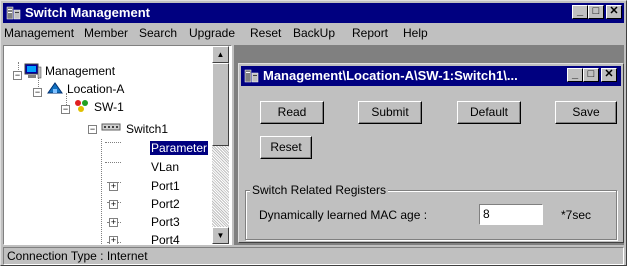 Image resolution: width=627 pixels, height=266 pixels. I want to click on menu-backup: BackUp, so click(314, 33).